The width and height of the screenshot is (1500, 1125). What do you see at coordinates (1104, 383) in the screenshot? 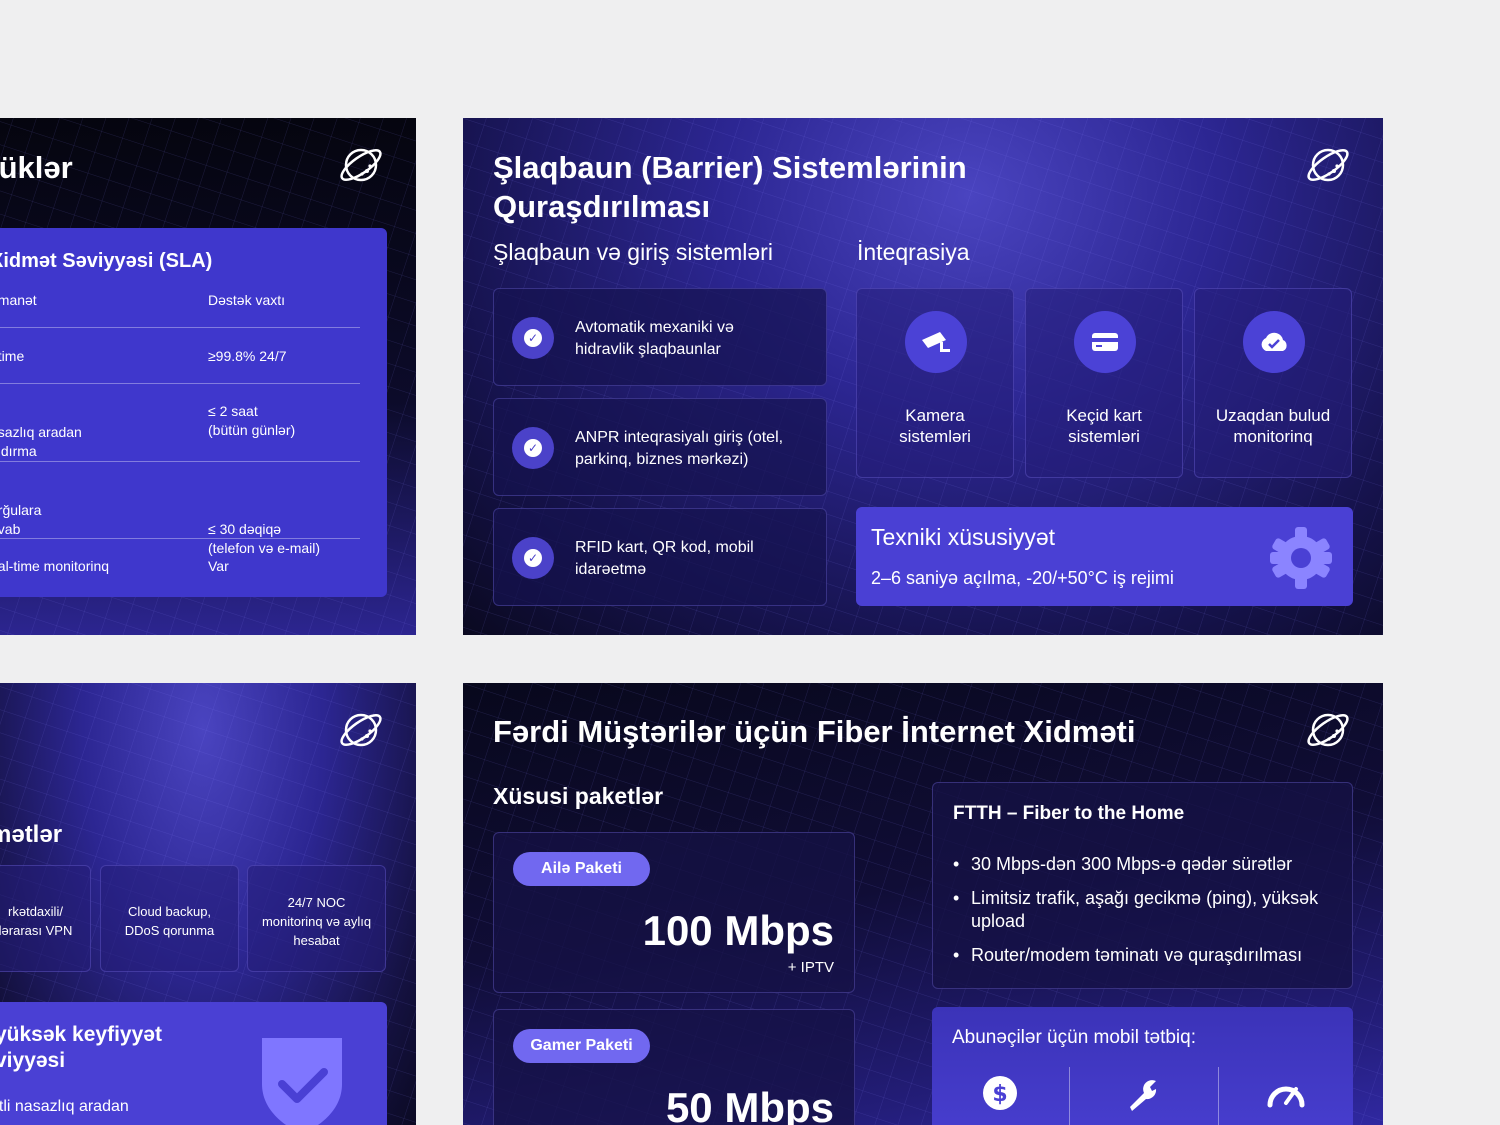
I see `integration-tile: Keçid kart sistemləri` at bounding box center [1104, 383].